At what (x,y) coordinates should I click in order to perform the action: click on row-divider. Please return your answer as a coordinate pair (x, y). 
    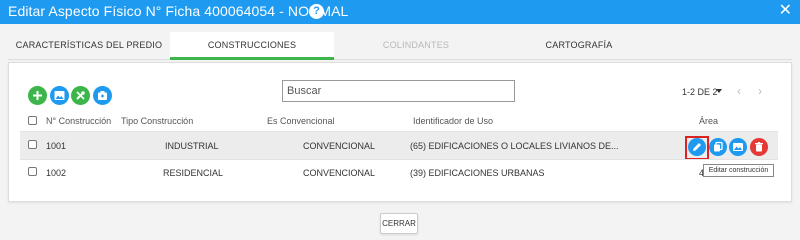
    Looking at the image, I should click on (399, 159).